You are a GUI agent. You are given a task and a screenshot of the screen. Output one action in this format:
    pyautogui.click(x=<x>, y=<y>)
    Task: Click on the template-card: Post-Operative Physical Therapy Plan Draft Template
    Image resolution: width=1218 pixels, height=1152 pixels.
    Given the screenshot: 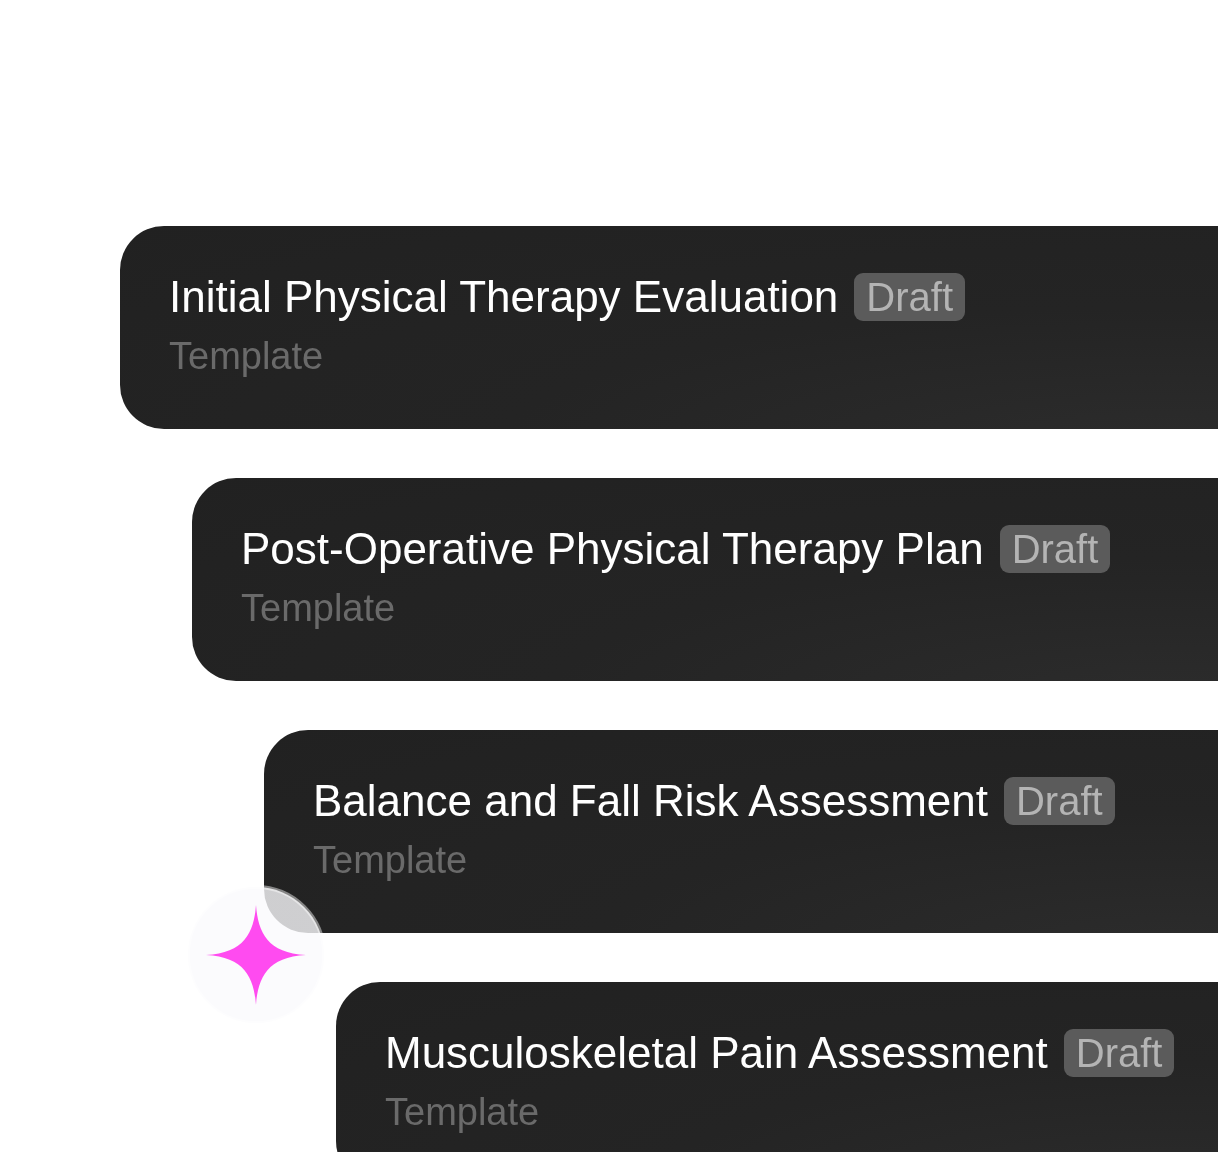 What is the action you would take?
    pyautogui.click(x=705, y=579)
    